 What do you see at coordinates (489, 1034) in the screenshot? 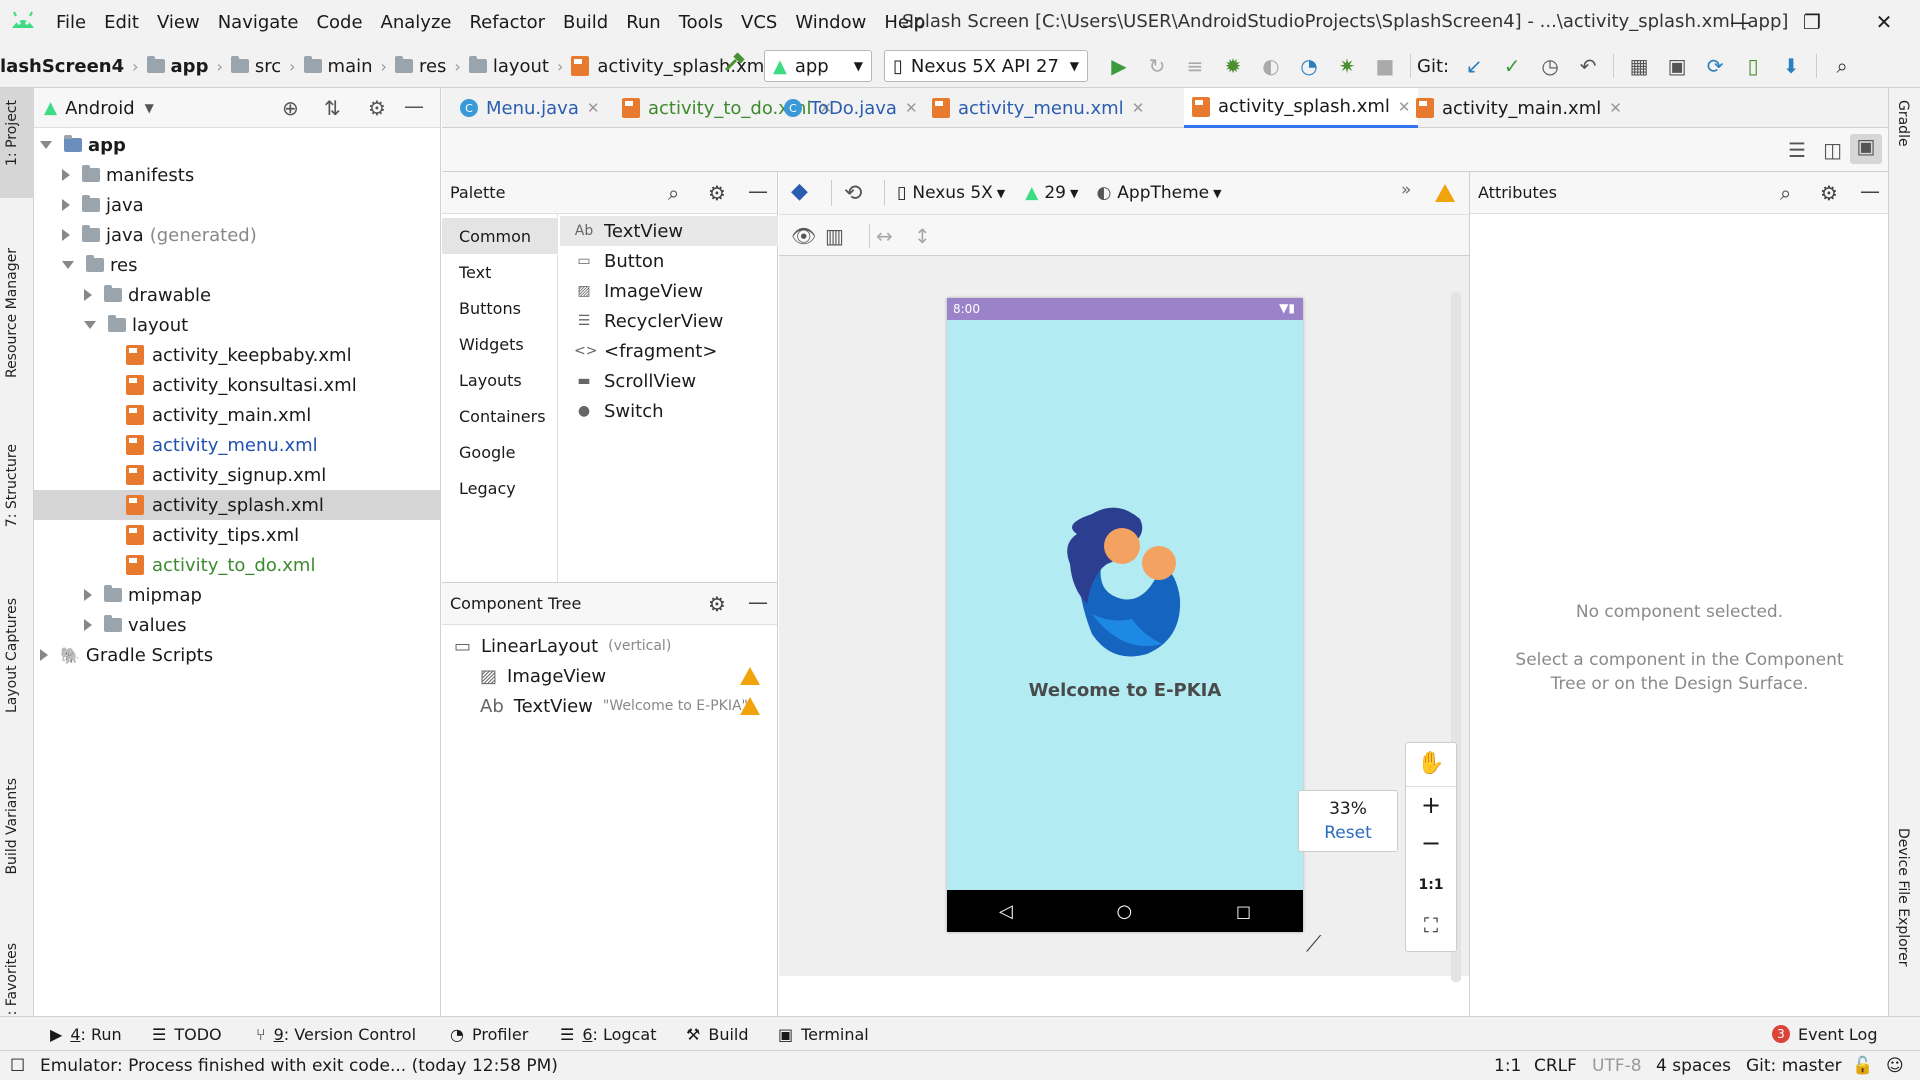
I see `profiler-tool-tab: ◔ Profiler` at bounding box center [489, 1034].